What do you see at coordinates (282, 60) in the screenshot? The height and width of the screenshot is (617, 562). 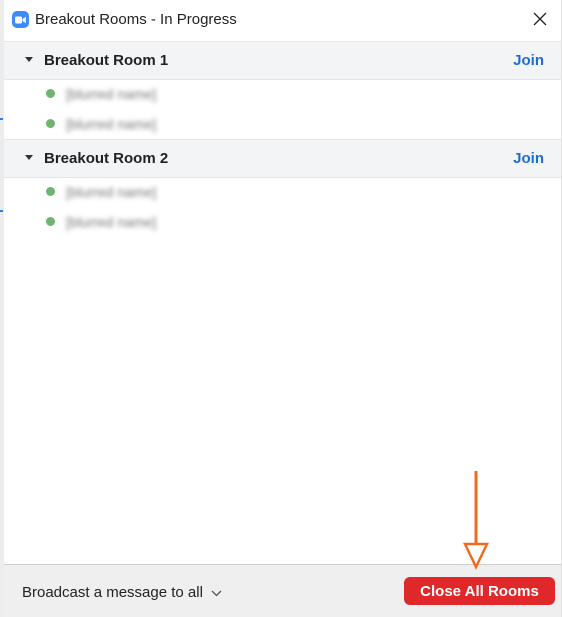 I see `room-header-breakout-room-1: Breakout Room 1 Join` at bounding box center [282, 60].